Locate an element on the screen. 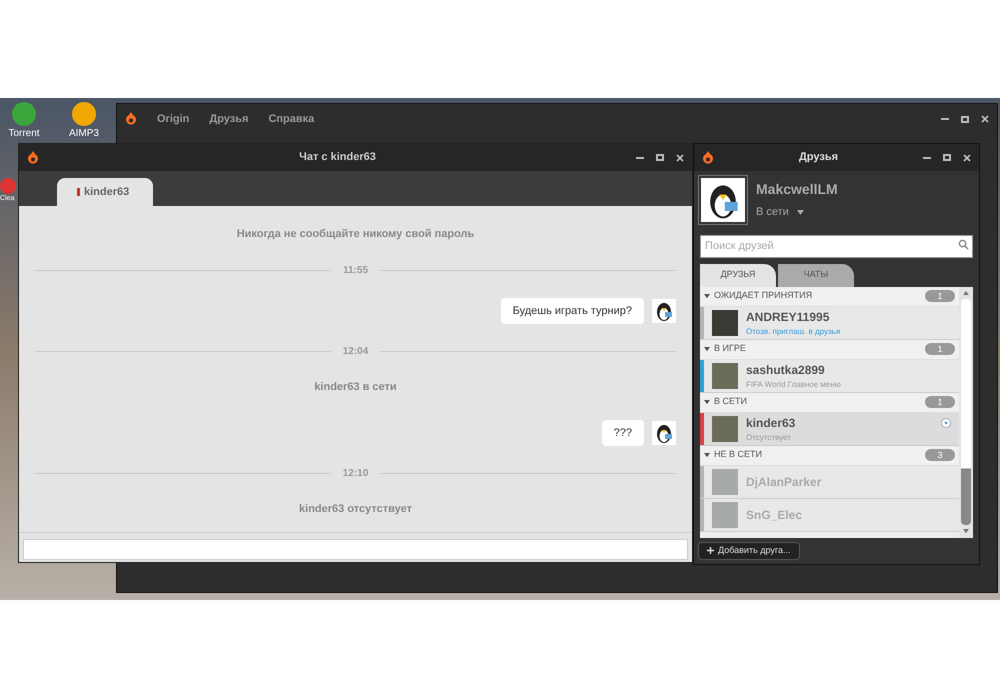 This screenshot has height=700, width=1000. group-header: В СЕТИ is located at coordinates (817, 402).